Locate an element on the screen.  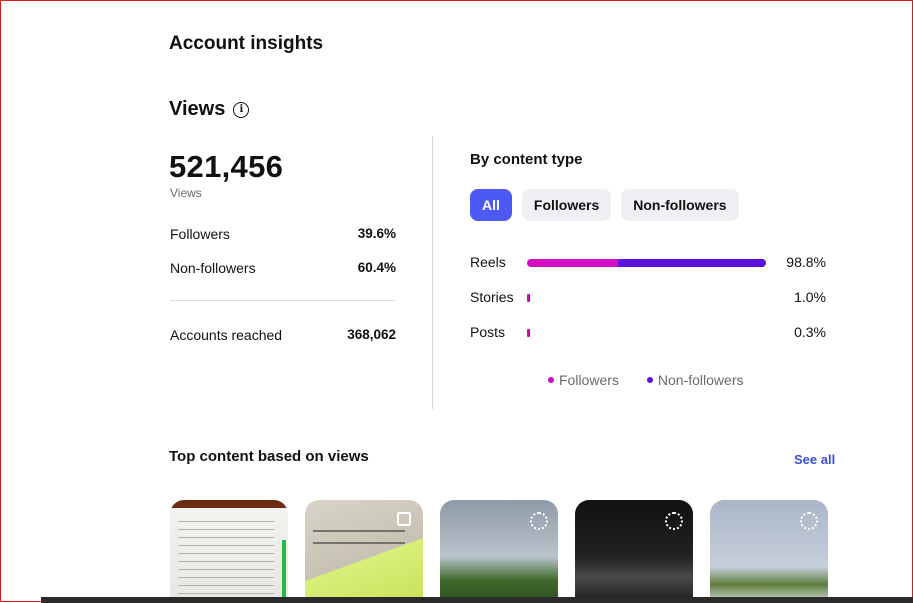
views-heading: Views i is located at coordinates (209, 109).